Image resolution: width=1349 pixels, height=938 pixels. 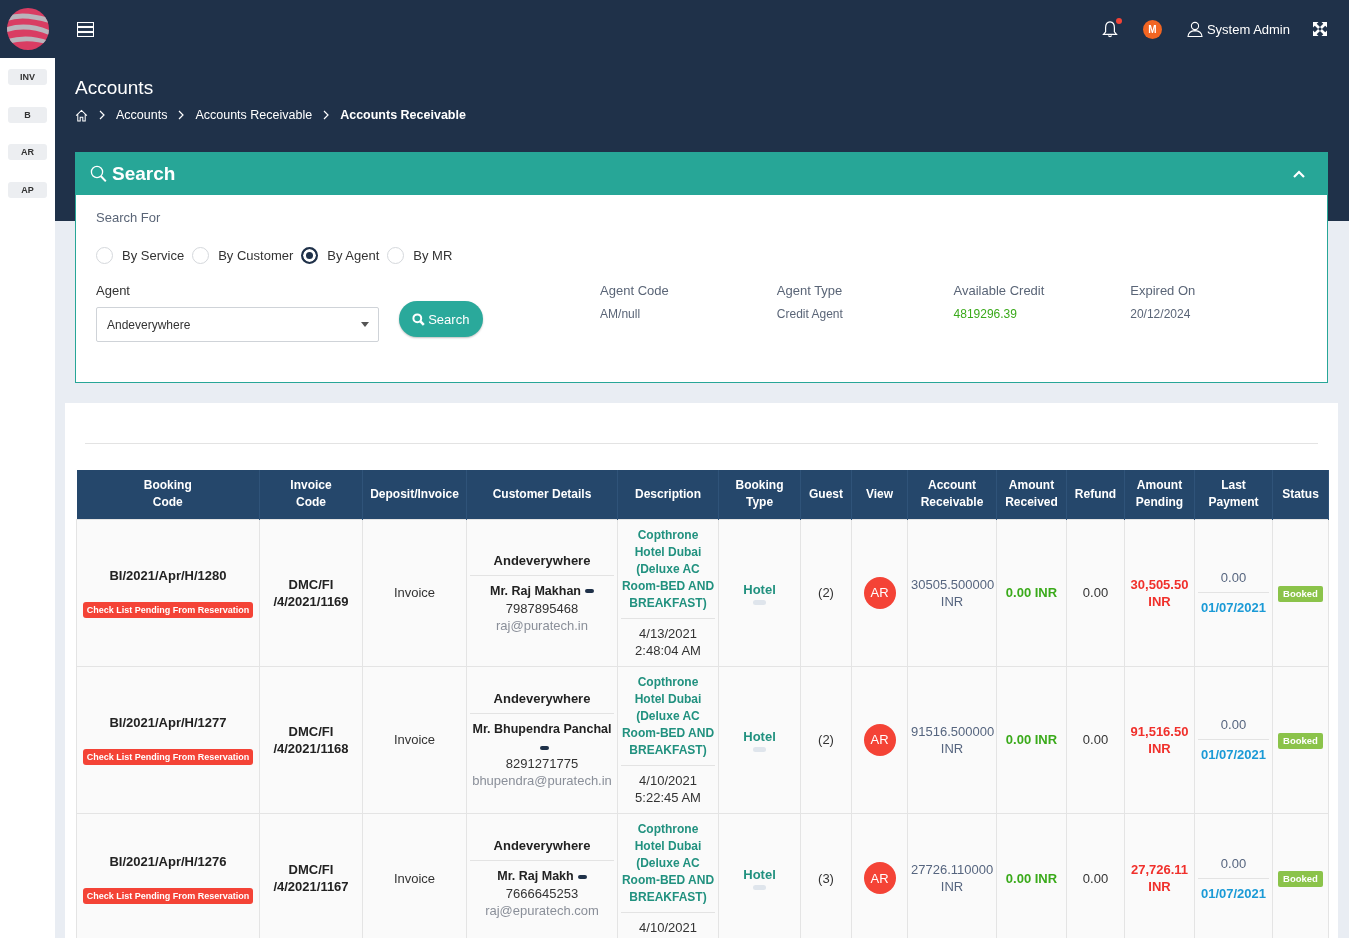 What do you see at coordinates (535, 591) in the screenshot?
I see `customer-name: Mr. Raj Makhan` at bounding box center [535, 591].